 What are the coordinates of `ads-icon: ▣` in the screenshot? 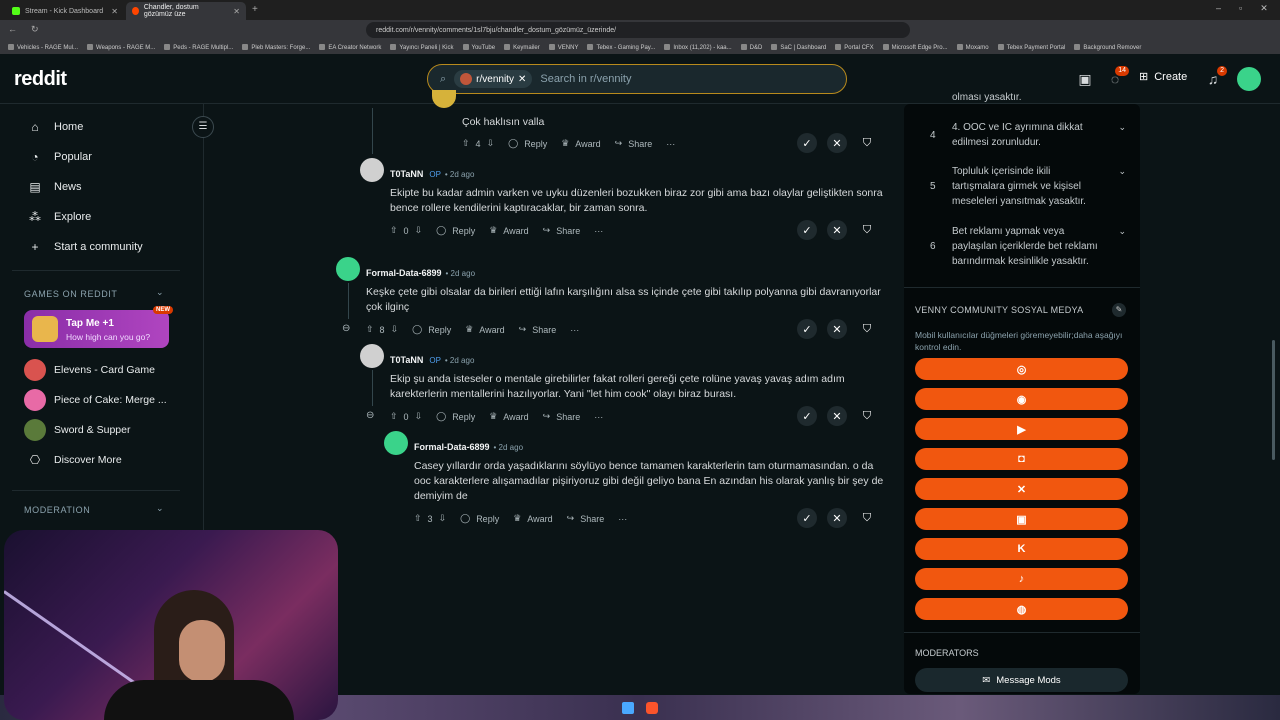 It's located at (1085, 79).